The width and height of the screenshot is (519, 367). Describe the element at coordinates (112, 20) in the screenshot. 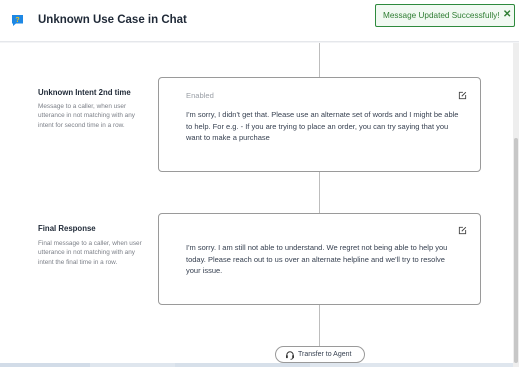

I see `page-title: Unknown Use Case in Chat` at that location.